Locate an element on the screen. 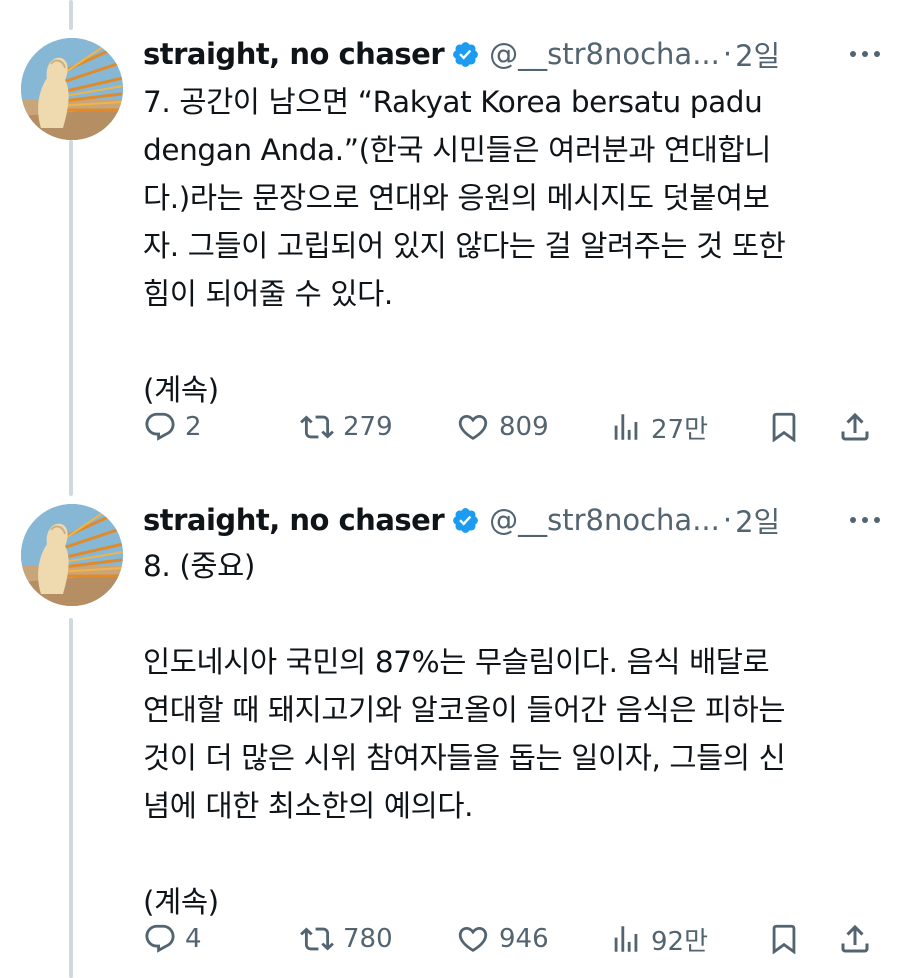  repost-button: 279 is located at coordinates (346, 427).